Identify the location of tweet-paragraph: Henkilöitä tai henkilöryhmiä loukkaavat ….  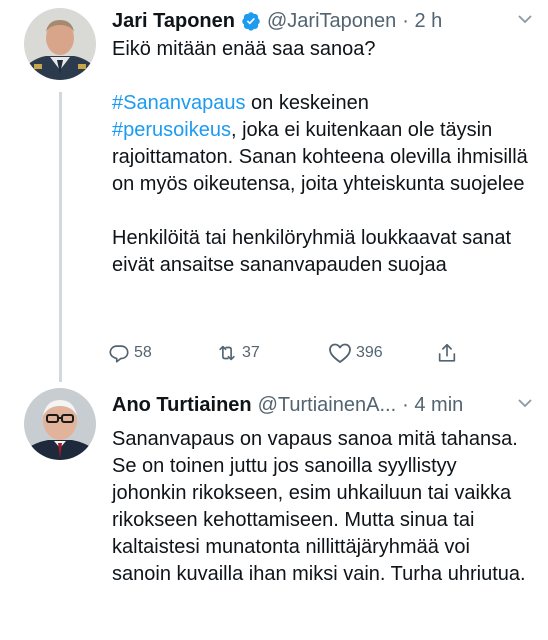
(312, 251).